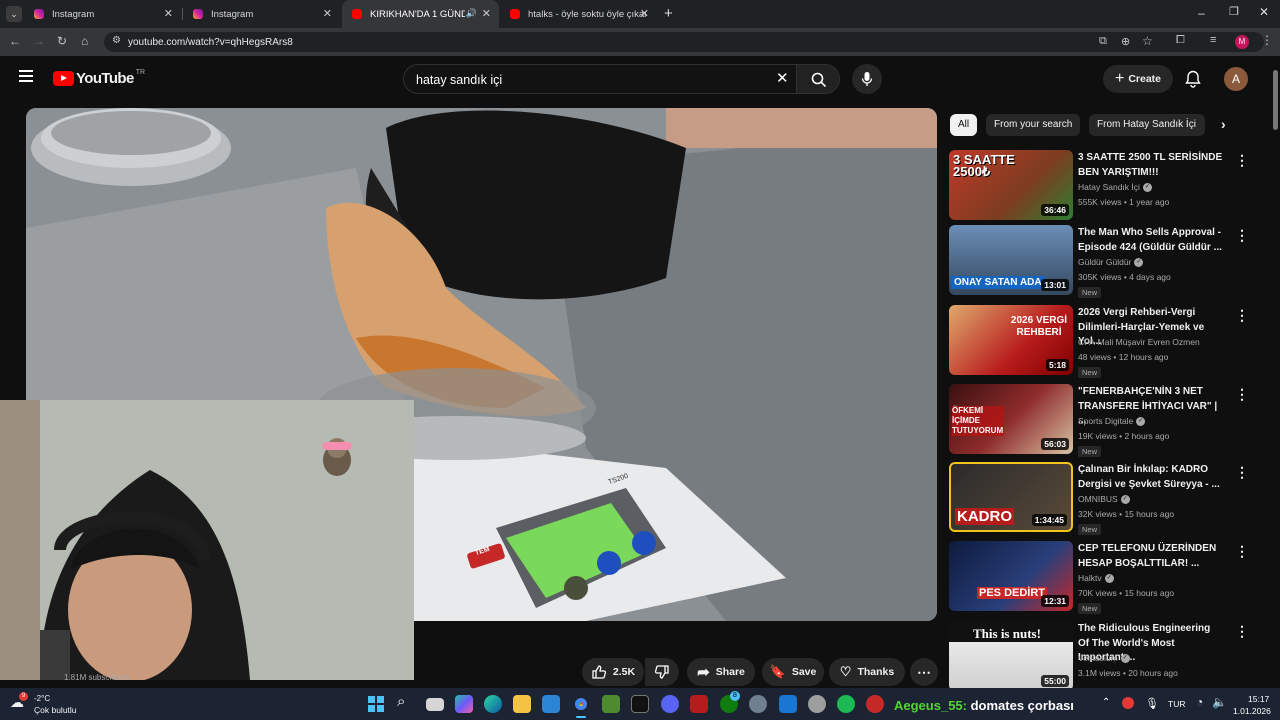 Image resolution: width=1280 pixels, height=720 pixels. I want to click on channel-name: CPA-Mali Müşavir Evren Ozmen, so click(1139, 342).